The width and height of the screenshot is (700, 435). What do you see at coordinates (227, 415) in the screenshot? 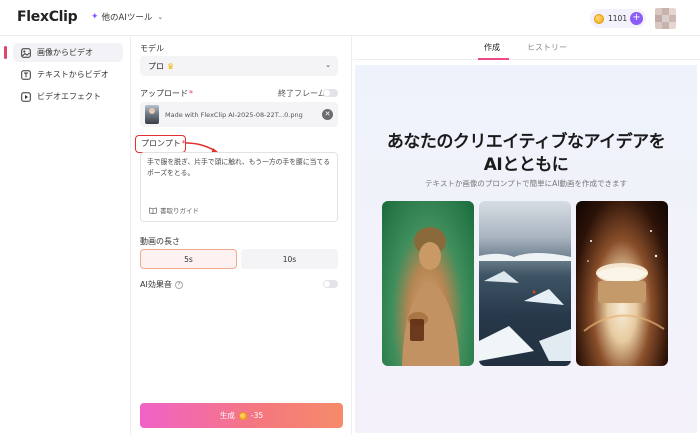
I see `generate-label: 生成` at bounding box center [227, 415].